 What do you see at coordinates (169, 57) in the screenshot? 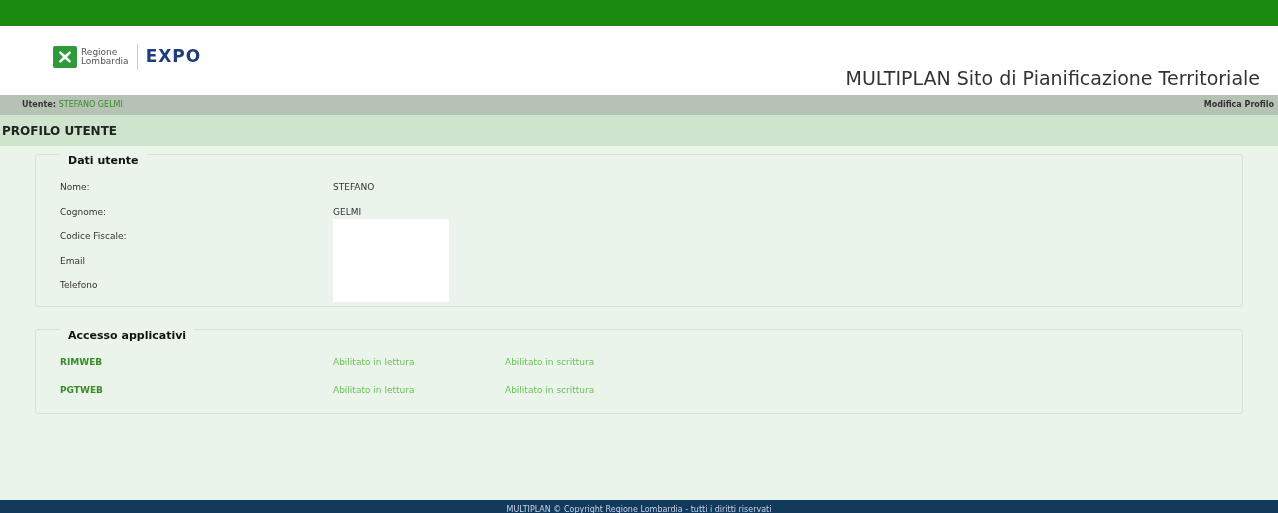
I see `expo-logo: EXPO` at bounding box center [169, 57].